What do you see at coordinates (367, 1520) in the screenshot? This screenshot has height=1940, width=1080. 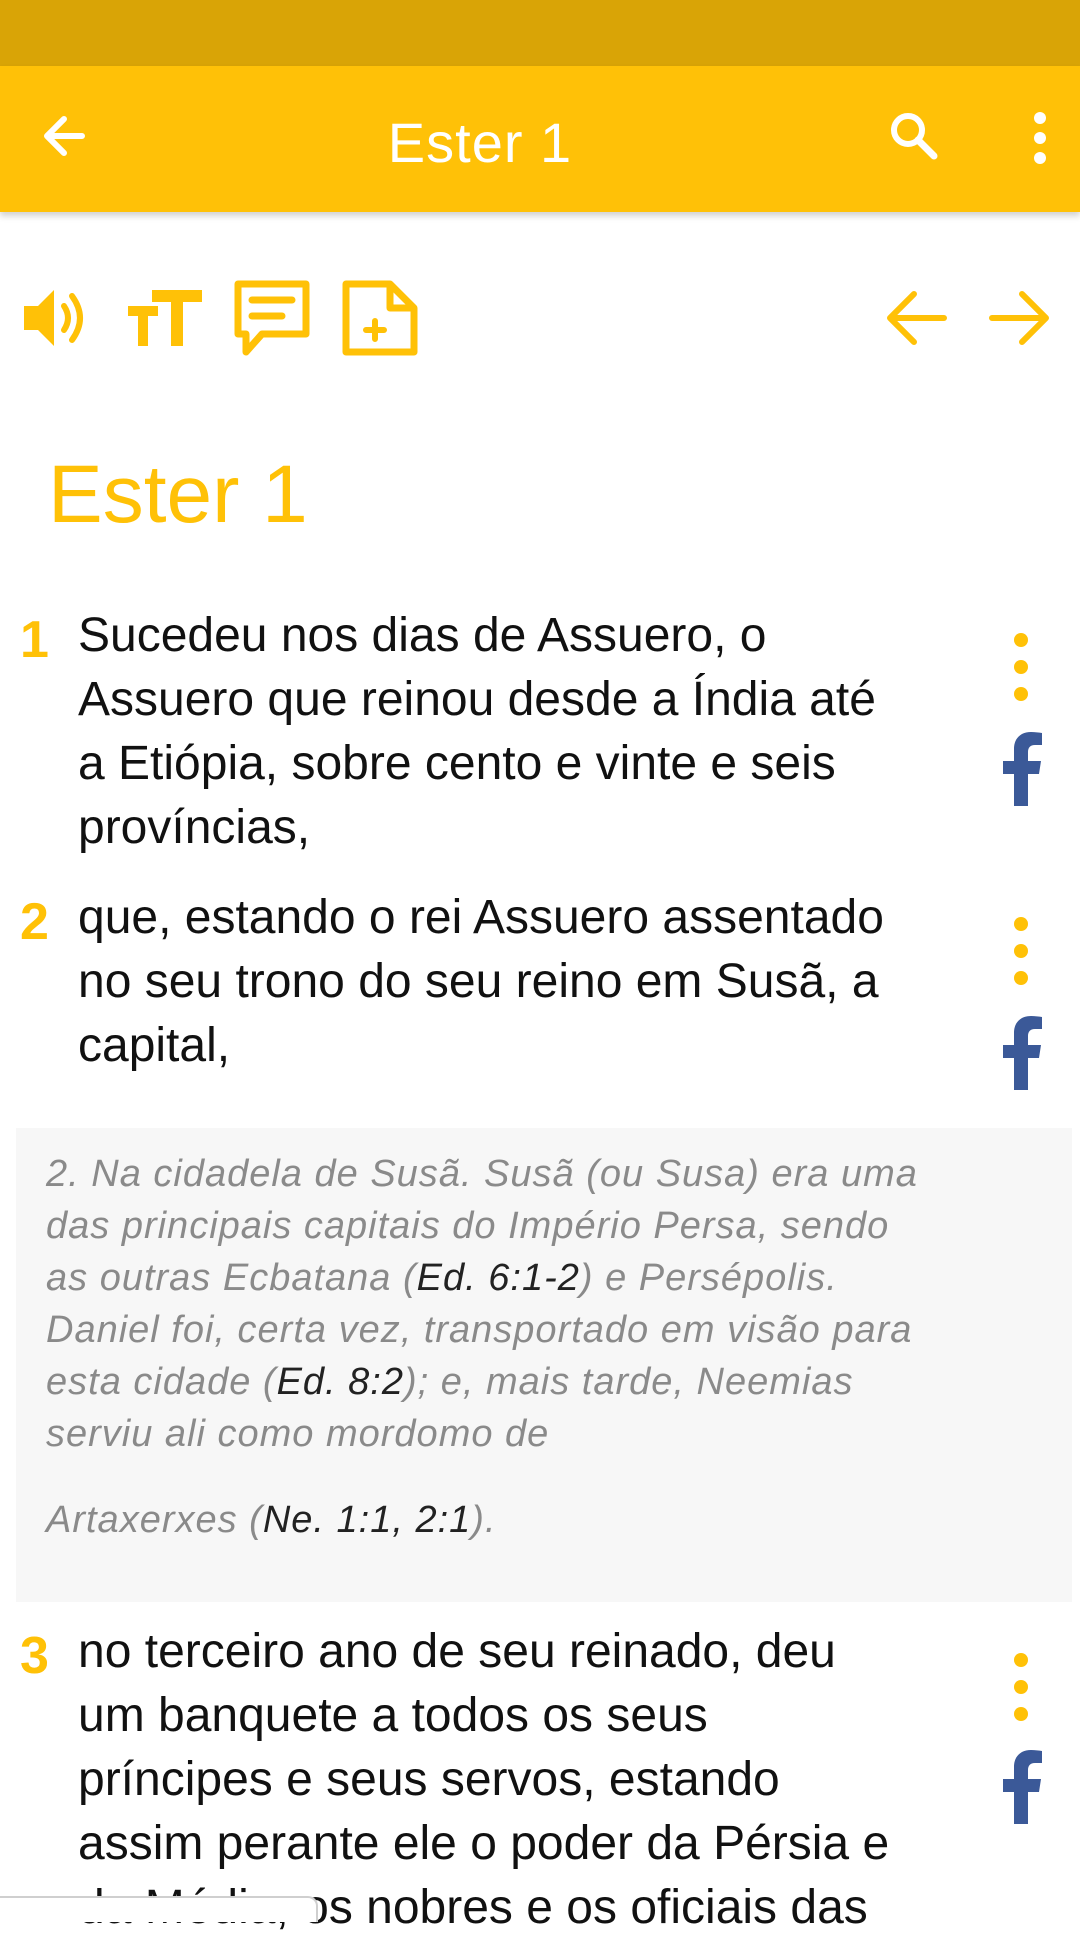 I see `note-reference-link: Ne. 1:1, 2:1` at bounding box center [367, 1520].